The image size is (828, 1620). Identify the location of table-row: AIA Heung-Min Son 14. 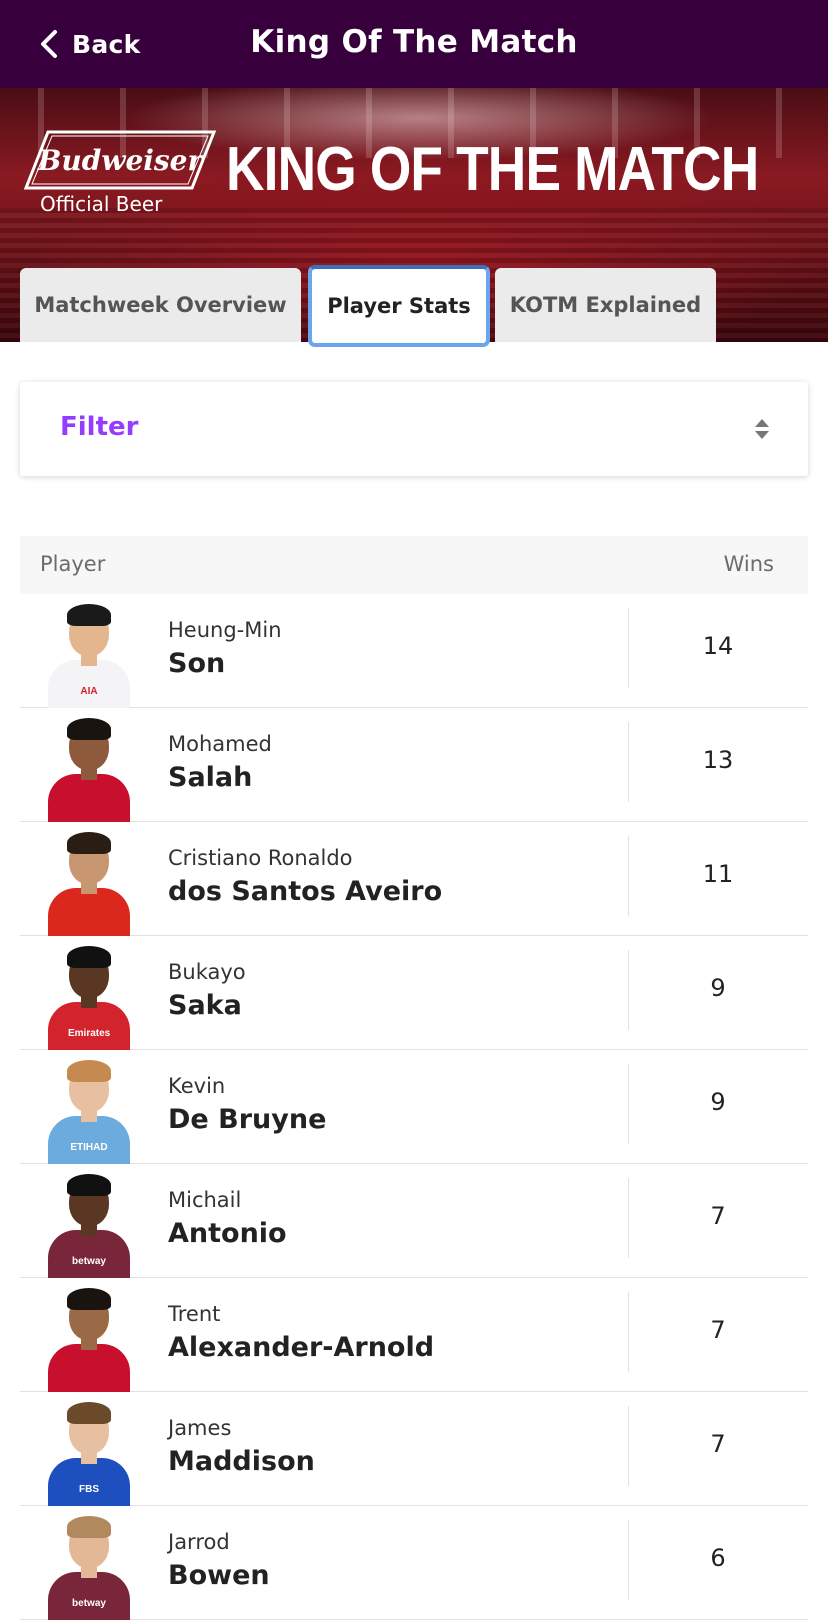
(414, 651).